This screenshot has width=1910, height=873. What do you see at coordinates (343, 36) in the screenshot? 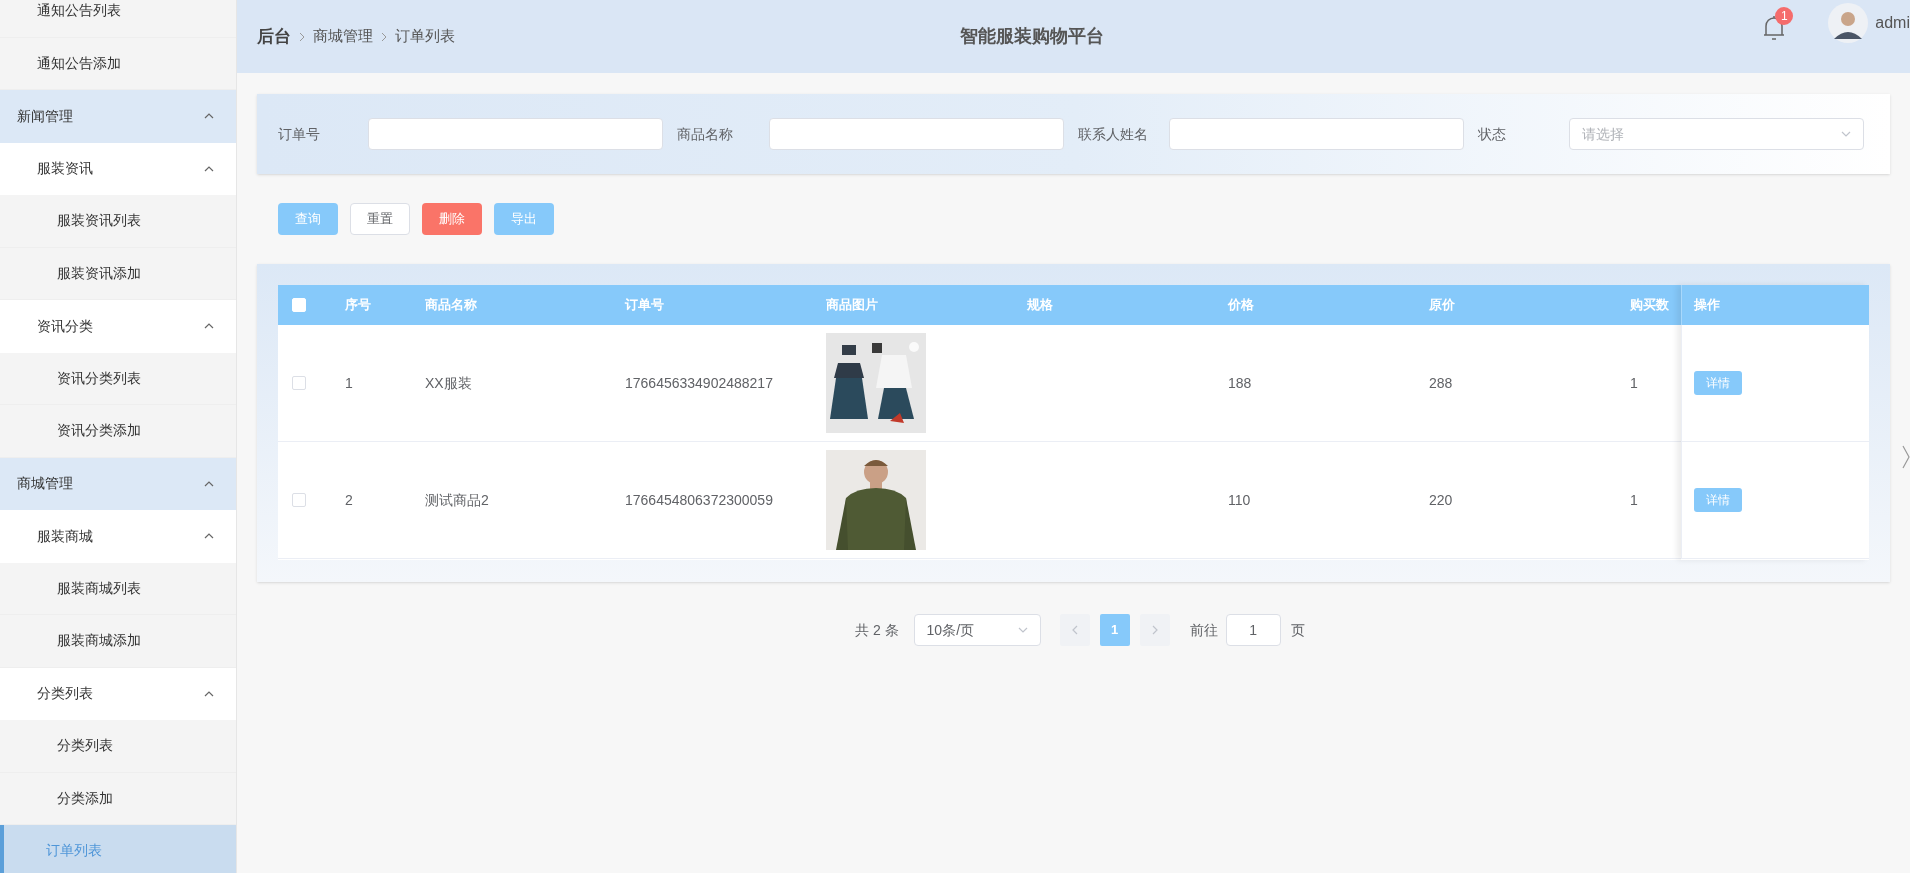
I see `breadcrumb-item: 商城管理` at bounding box center [343, 36].